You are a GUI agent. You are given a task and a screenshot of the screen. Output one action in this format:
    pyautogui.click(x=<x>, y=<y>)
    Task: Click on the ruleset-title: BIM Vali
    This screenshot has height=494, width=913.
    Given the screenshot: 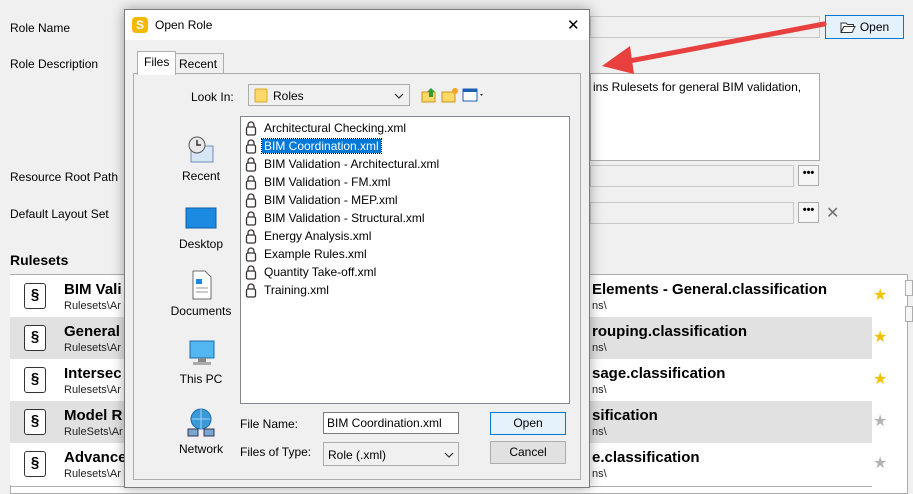 What is the action you would take?
    pyautogui.click(x=93, y=289)
    